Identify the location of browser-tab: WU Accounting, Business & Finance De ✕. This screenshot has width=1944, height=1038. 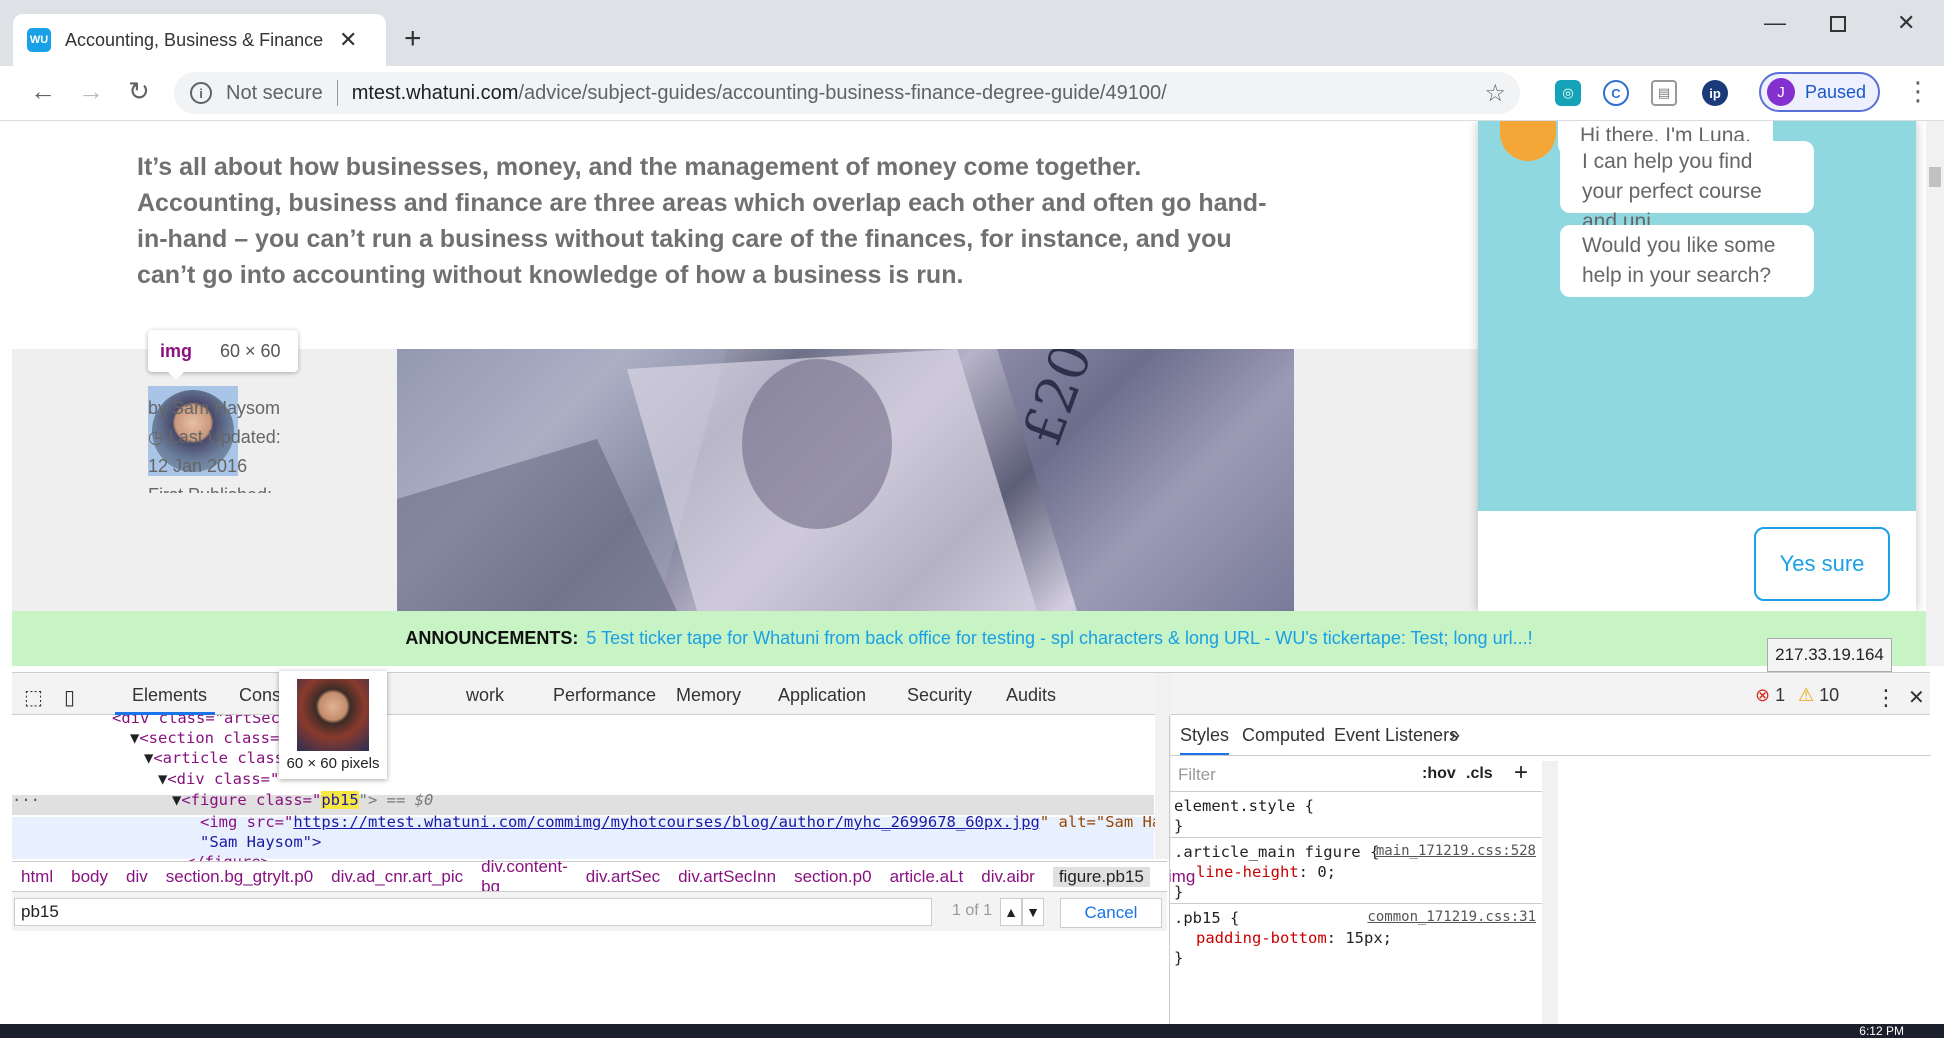
(199, 40).